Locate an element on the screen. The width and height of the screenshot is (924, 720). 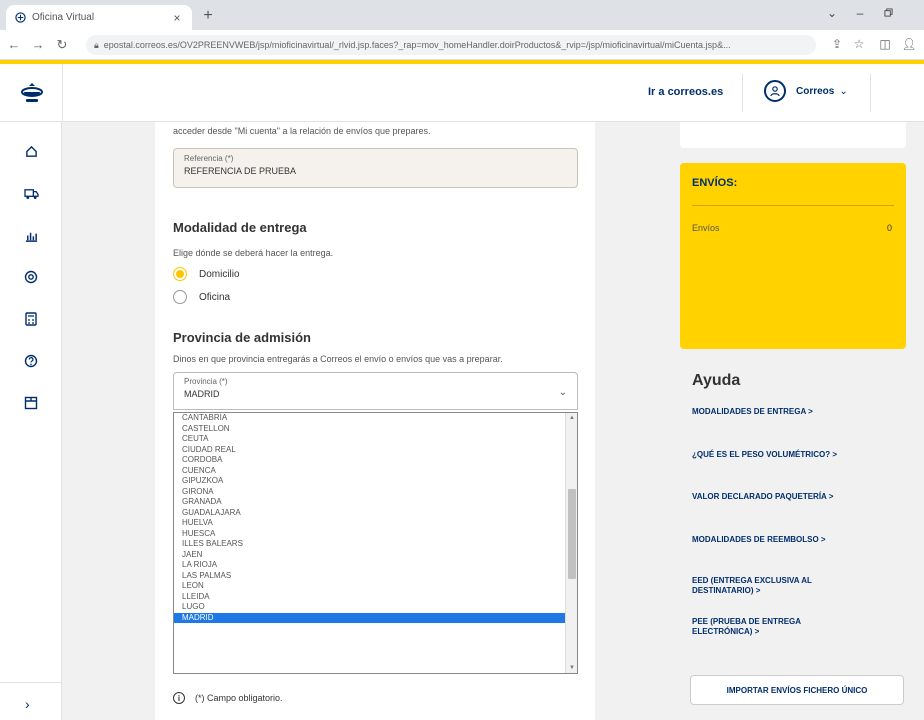
help-link-text: ELECTRÓNICA) > is located at coordinates (726, 631).